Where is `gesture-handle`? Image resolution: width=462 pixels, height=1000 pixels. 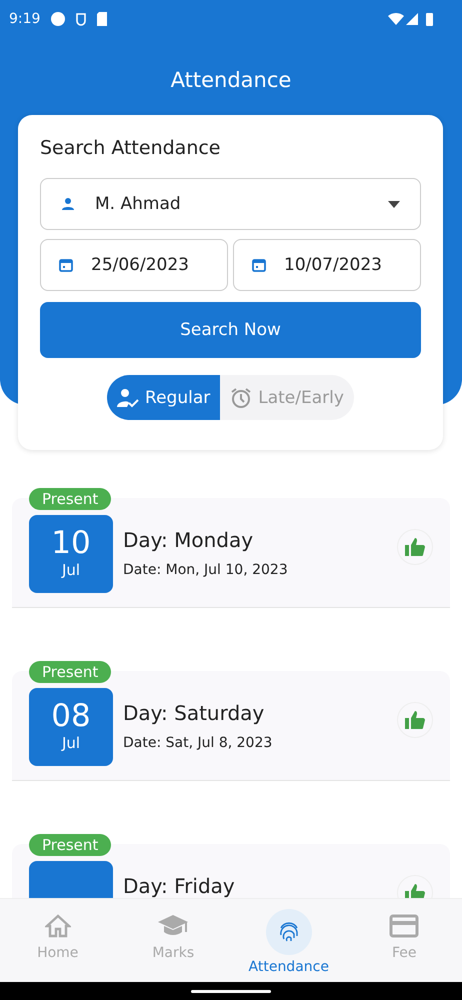 gesture-handle is located at coordinates (231, 991).